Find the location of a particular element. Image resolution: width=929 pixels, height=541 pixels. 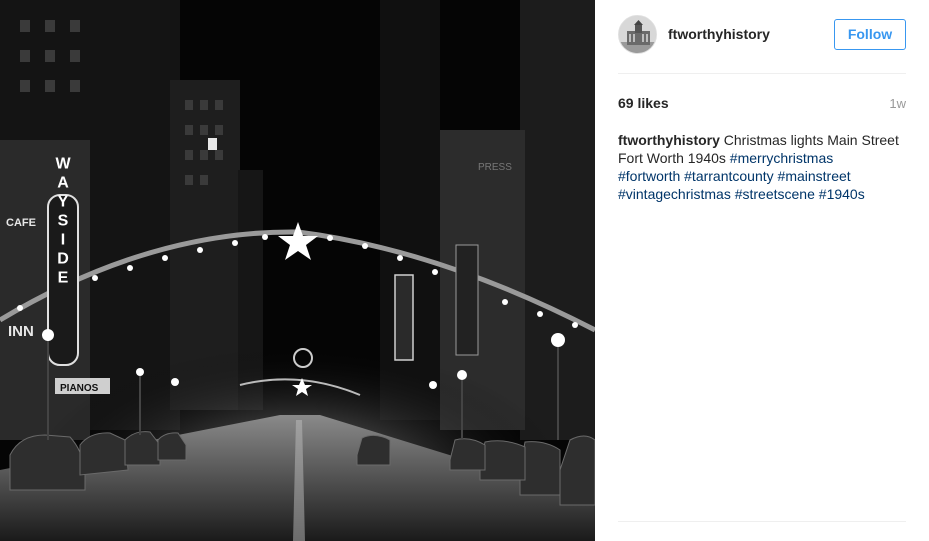

hashtag-link: #1940s is located at coordinates (842, 194).